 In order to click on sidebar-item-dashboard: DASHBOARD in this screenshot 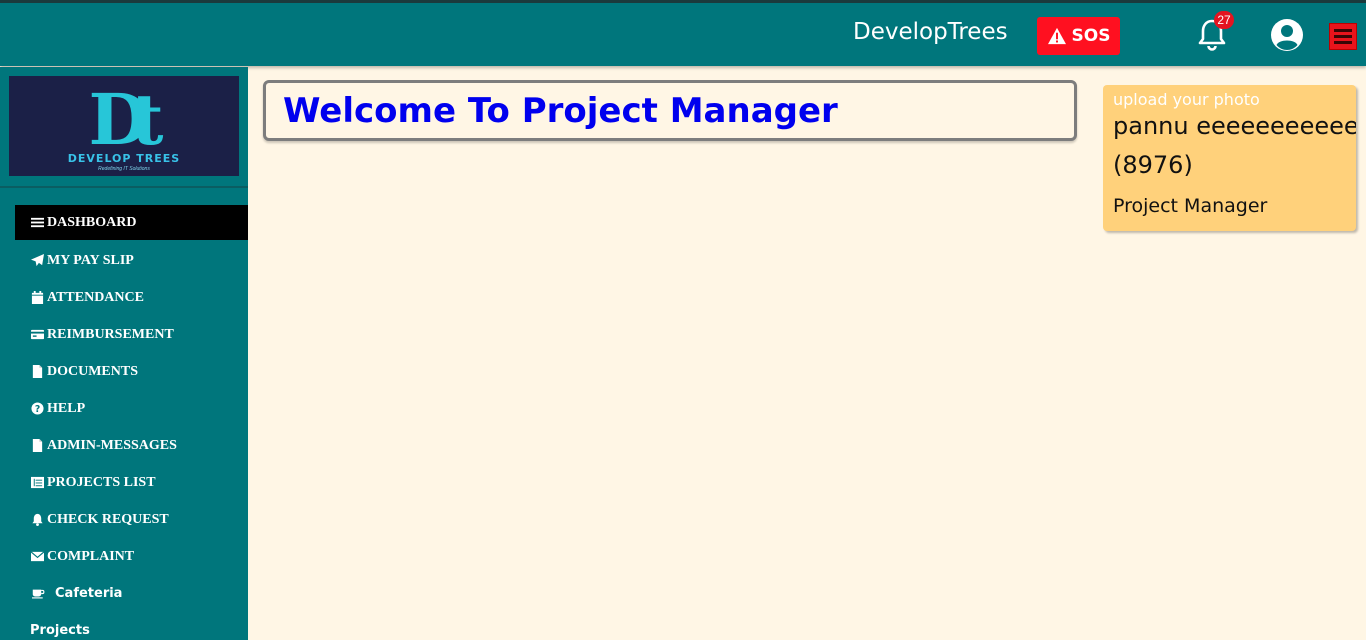, I will do `click(131, 222)`.